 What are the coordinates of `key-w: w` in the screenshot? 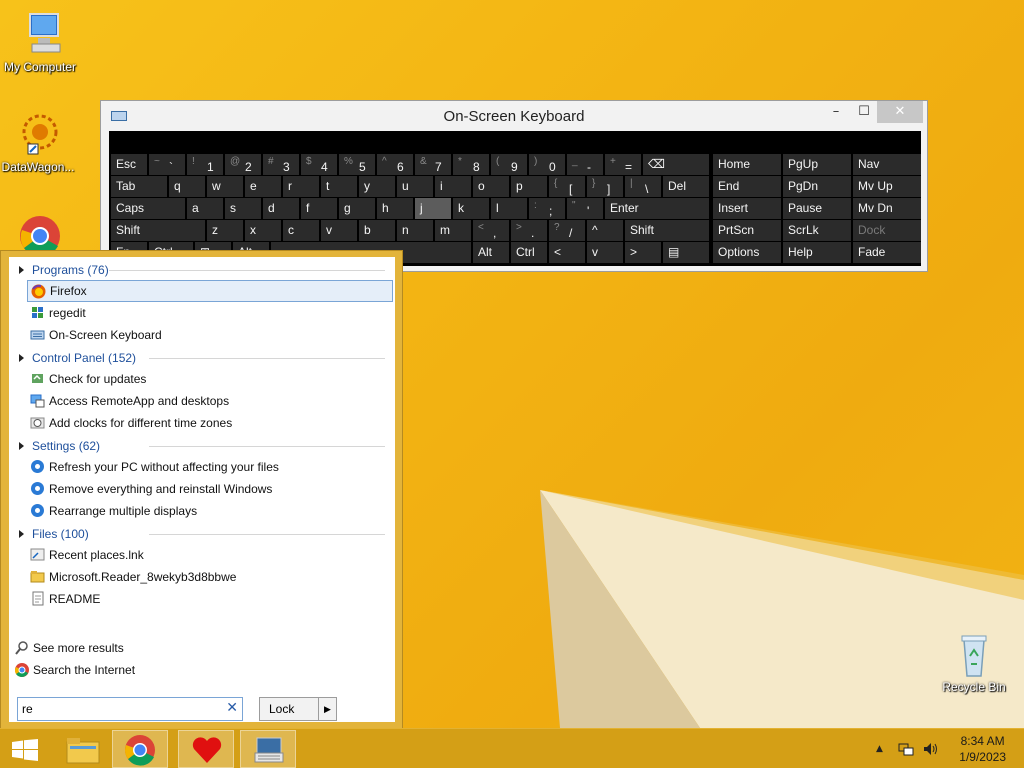 It's located at (225, 186).